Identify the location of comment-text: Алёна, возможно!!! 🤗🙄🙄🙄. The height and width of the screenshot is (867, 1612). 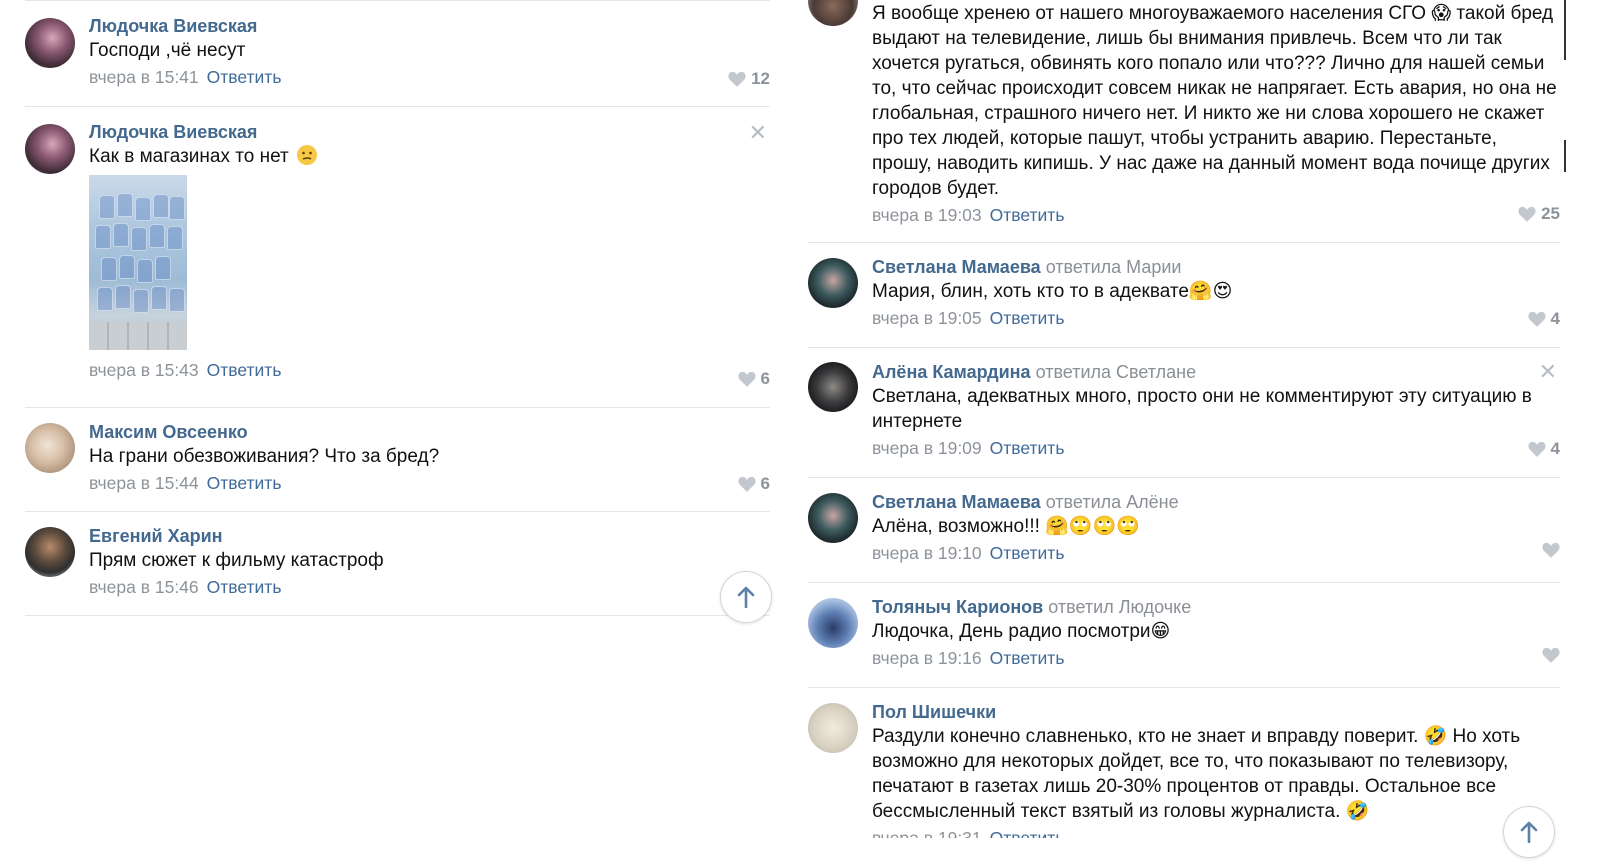
(1006, 526).